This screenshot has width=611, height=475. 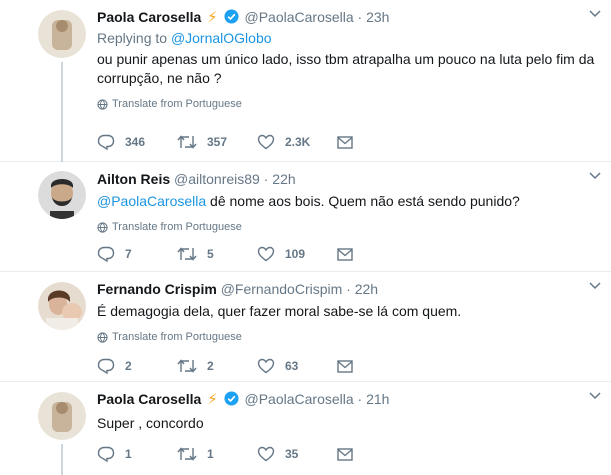 I want to click on tweet-text: Super , concordo, so click(x=150, y=423).